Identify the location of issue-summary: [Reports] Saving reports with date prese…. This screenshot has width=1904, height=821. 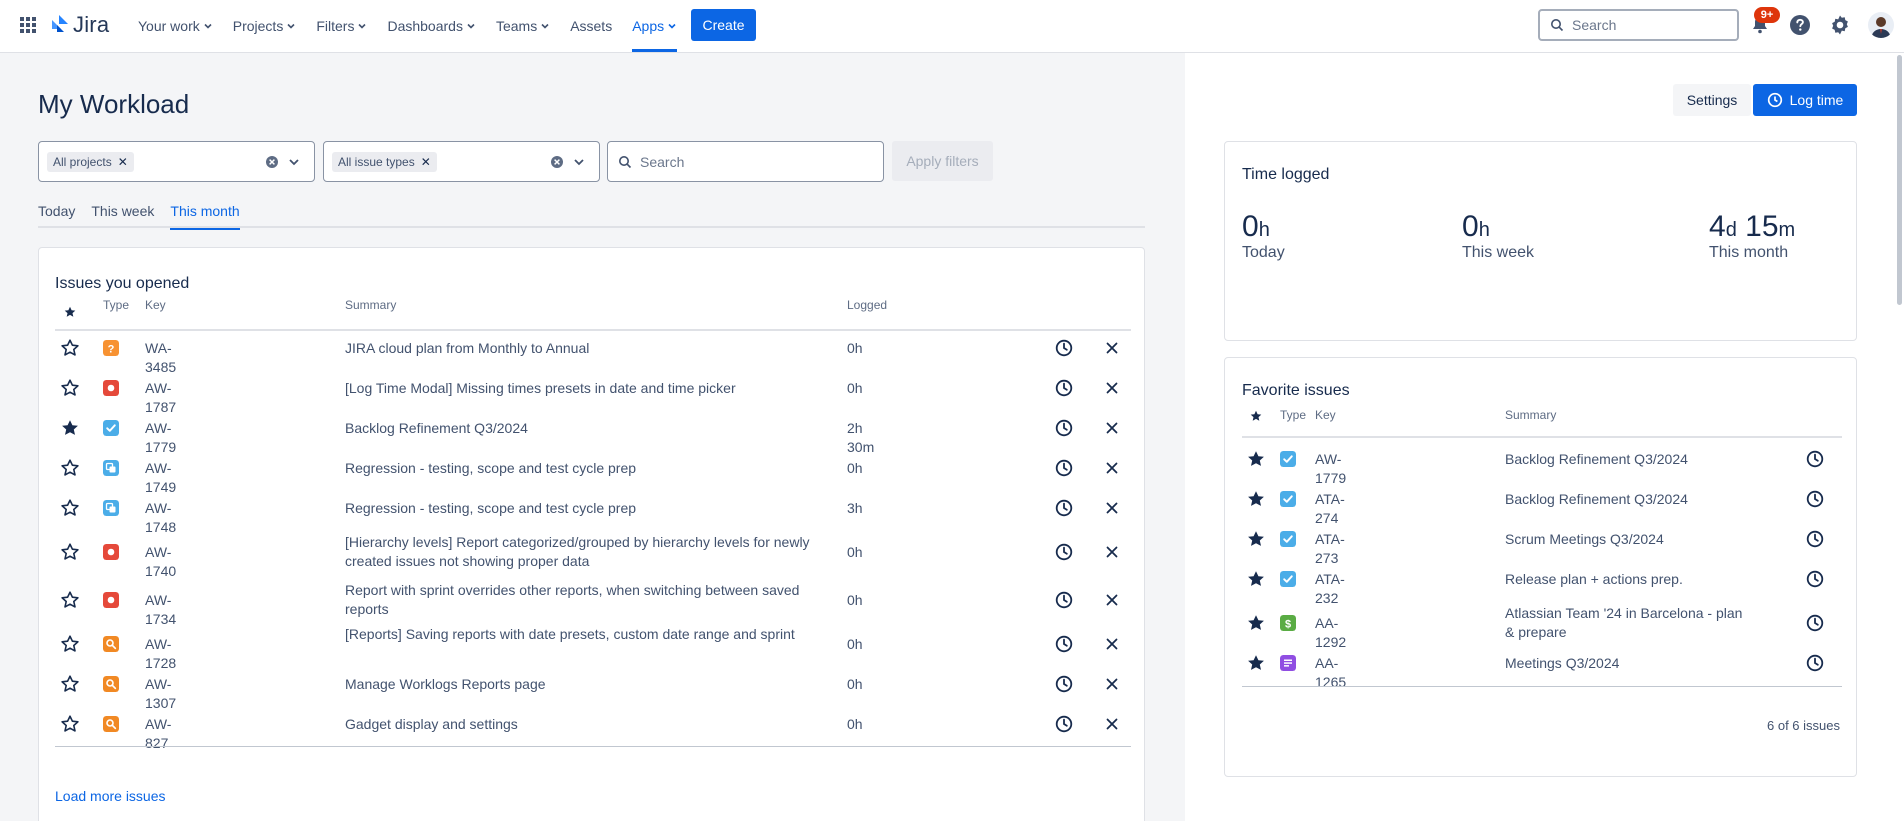
(585, 634).